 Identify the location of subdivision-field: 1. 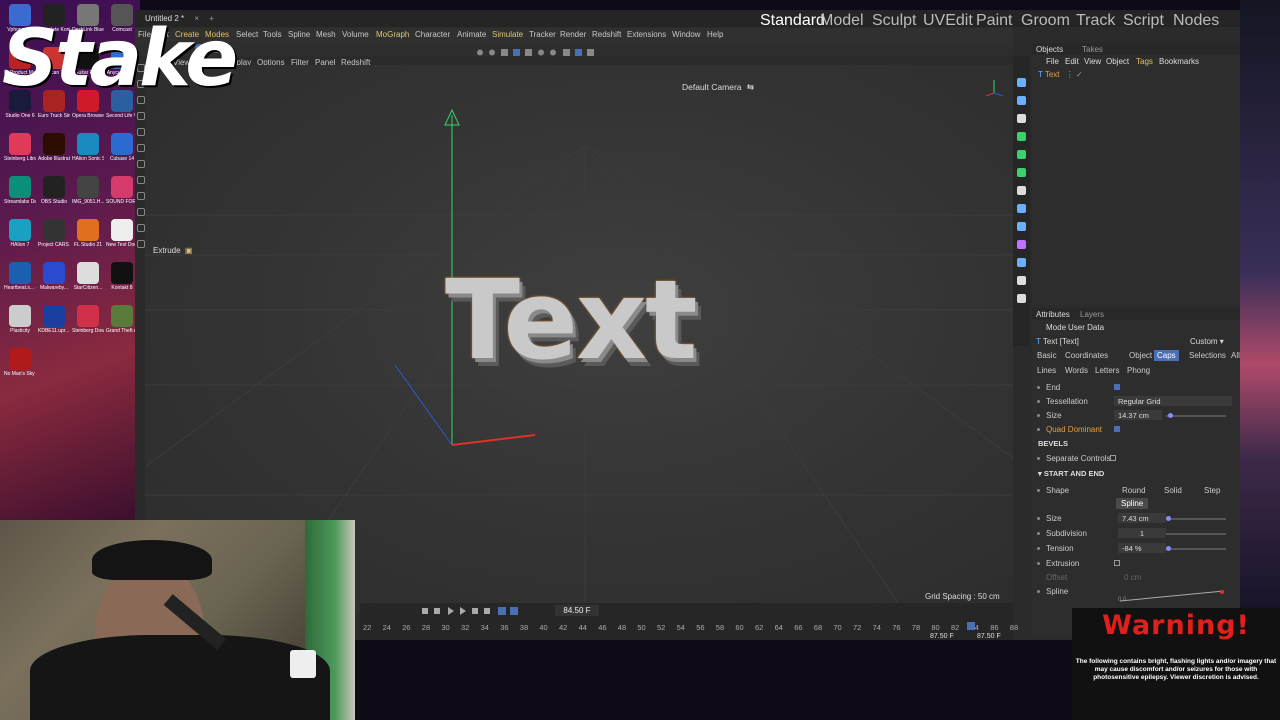
(1142, 533).